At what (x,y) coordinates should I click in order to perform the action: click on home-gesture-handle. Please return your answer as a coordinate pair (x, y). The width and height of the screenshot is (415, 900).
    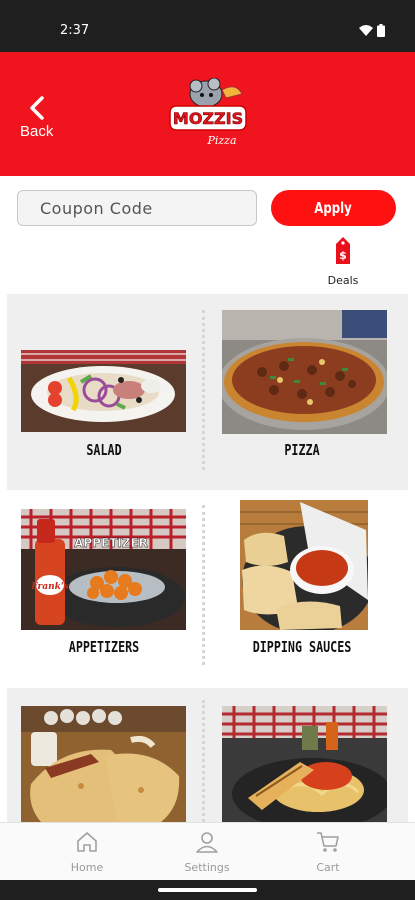
    Looking at the image, I should click on (207, 890).